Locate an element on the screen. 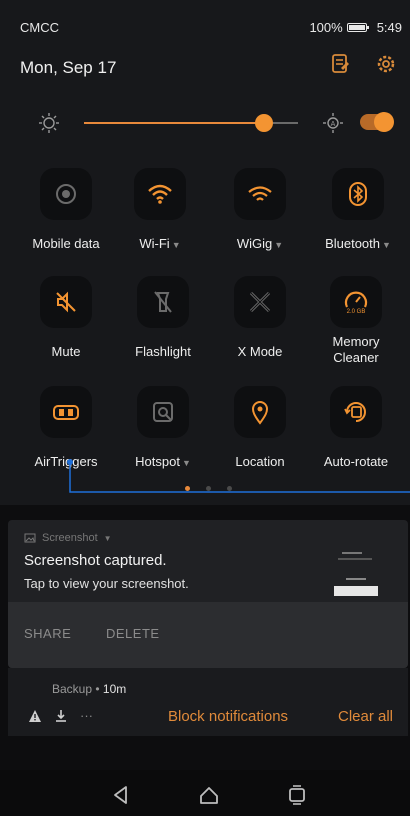  backup-app-name: Backup is located at coordinates (72, 689).